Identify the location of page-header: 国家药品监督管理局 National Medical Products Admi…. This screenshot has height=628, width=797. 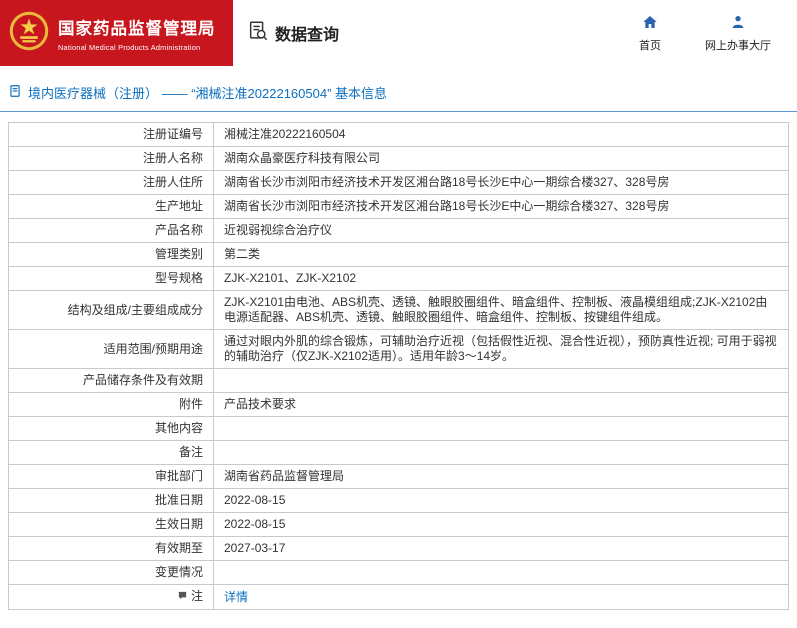
(398, 33).